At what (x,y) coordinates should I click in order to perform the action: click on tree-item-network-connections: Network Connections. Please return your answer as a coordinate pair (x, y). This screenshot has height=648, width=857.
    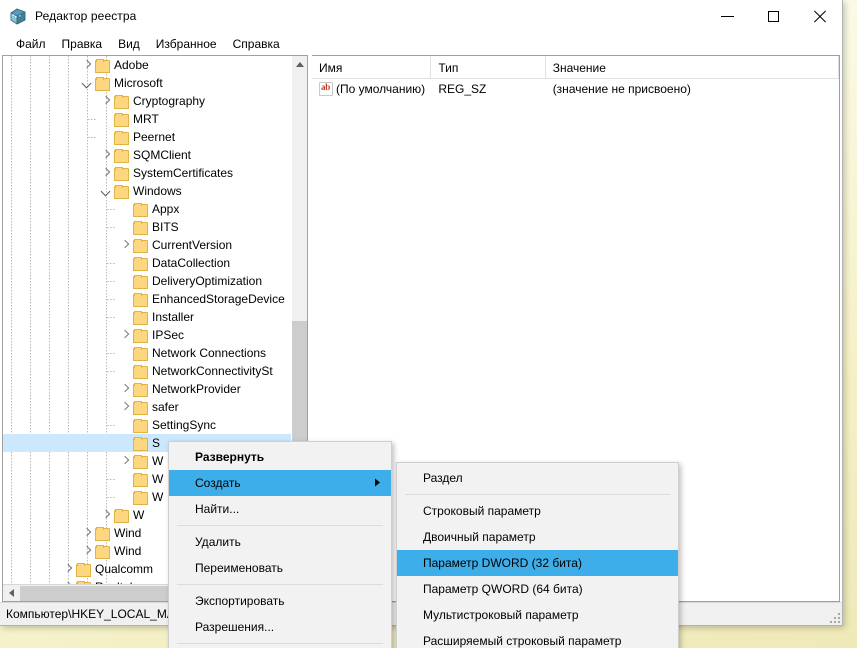
    Looking at the image, I should click on (147, 353).